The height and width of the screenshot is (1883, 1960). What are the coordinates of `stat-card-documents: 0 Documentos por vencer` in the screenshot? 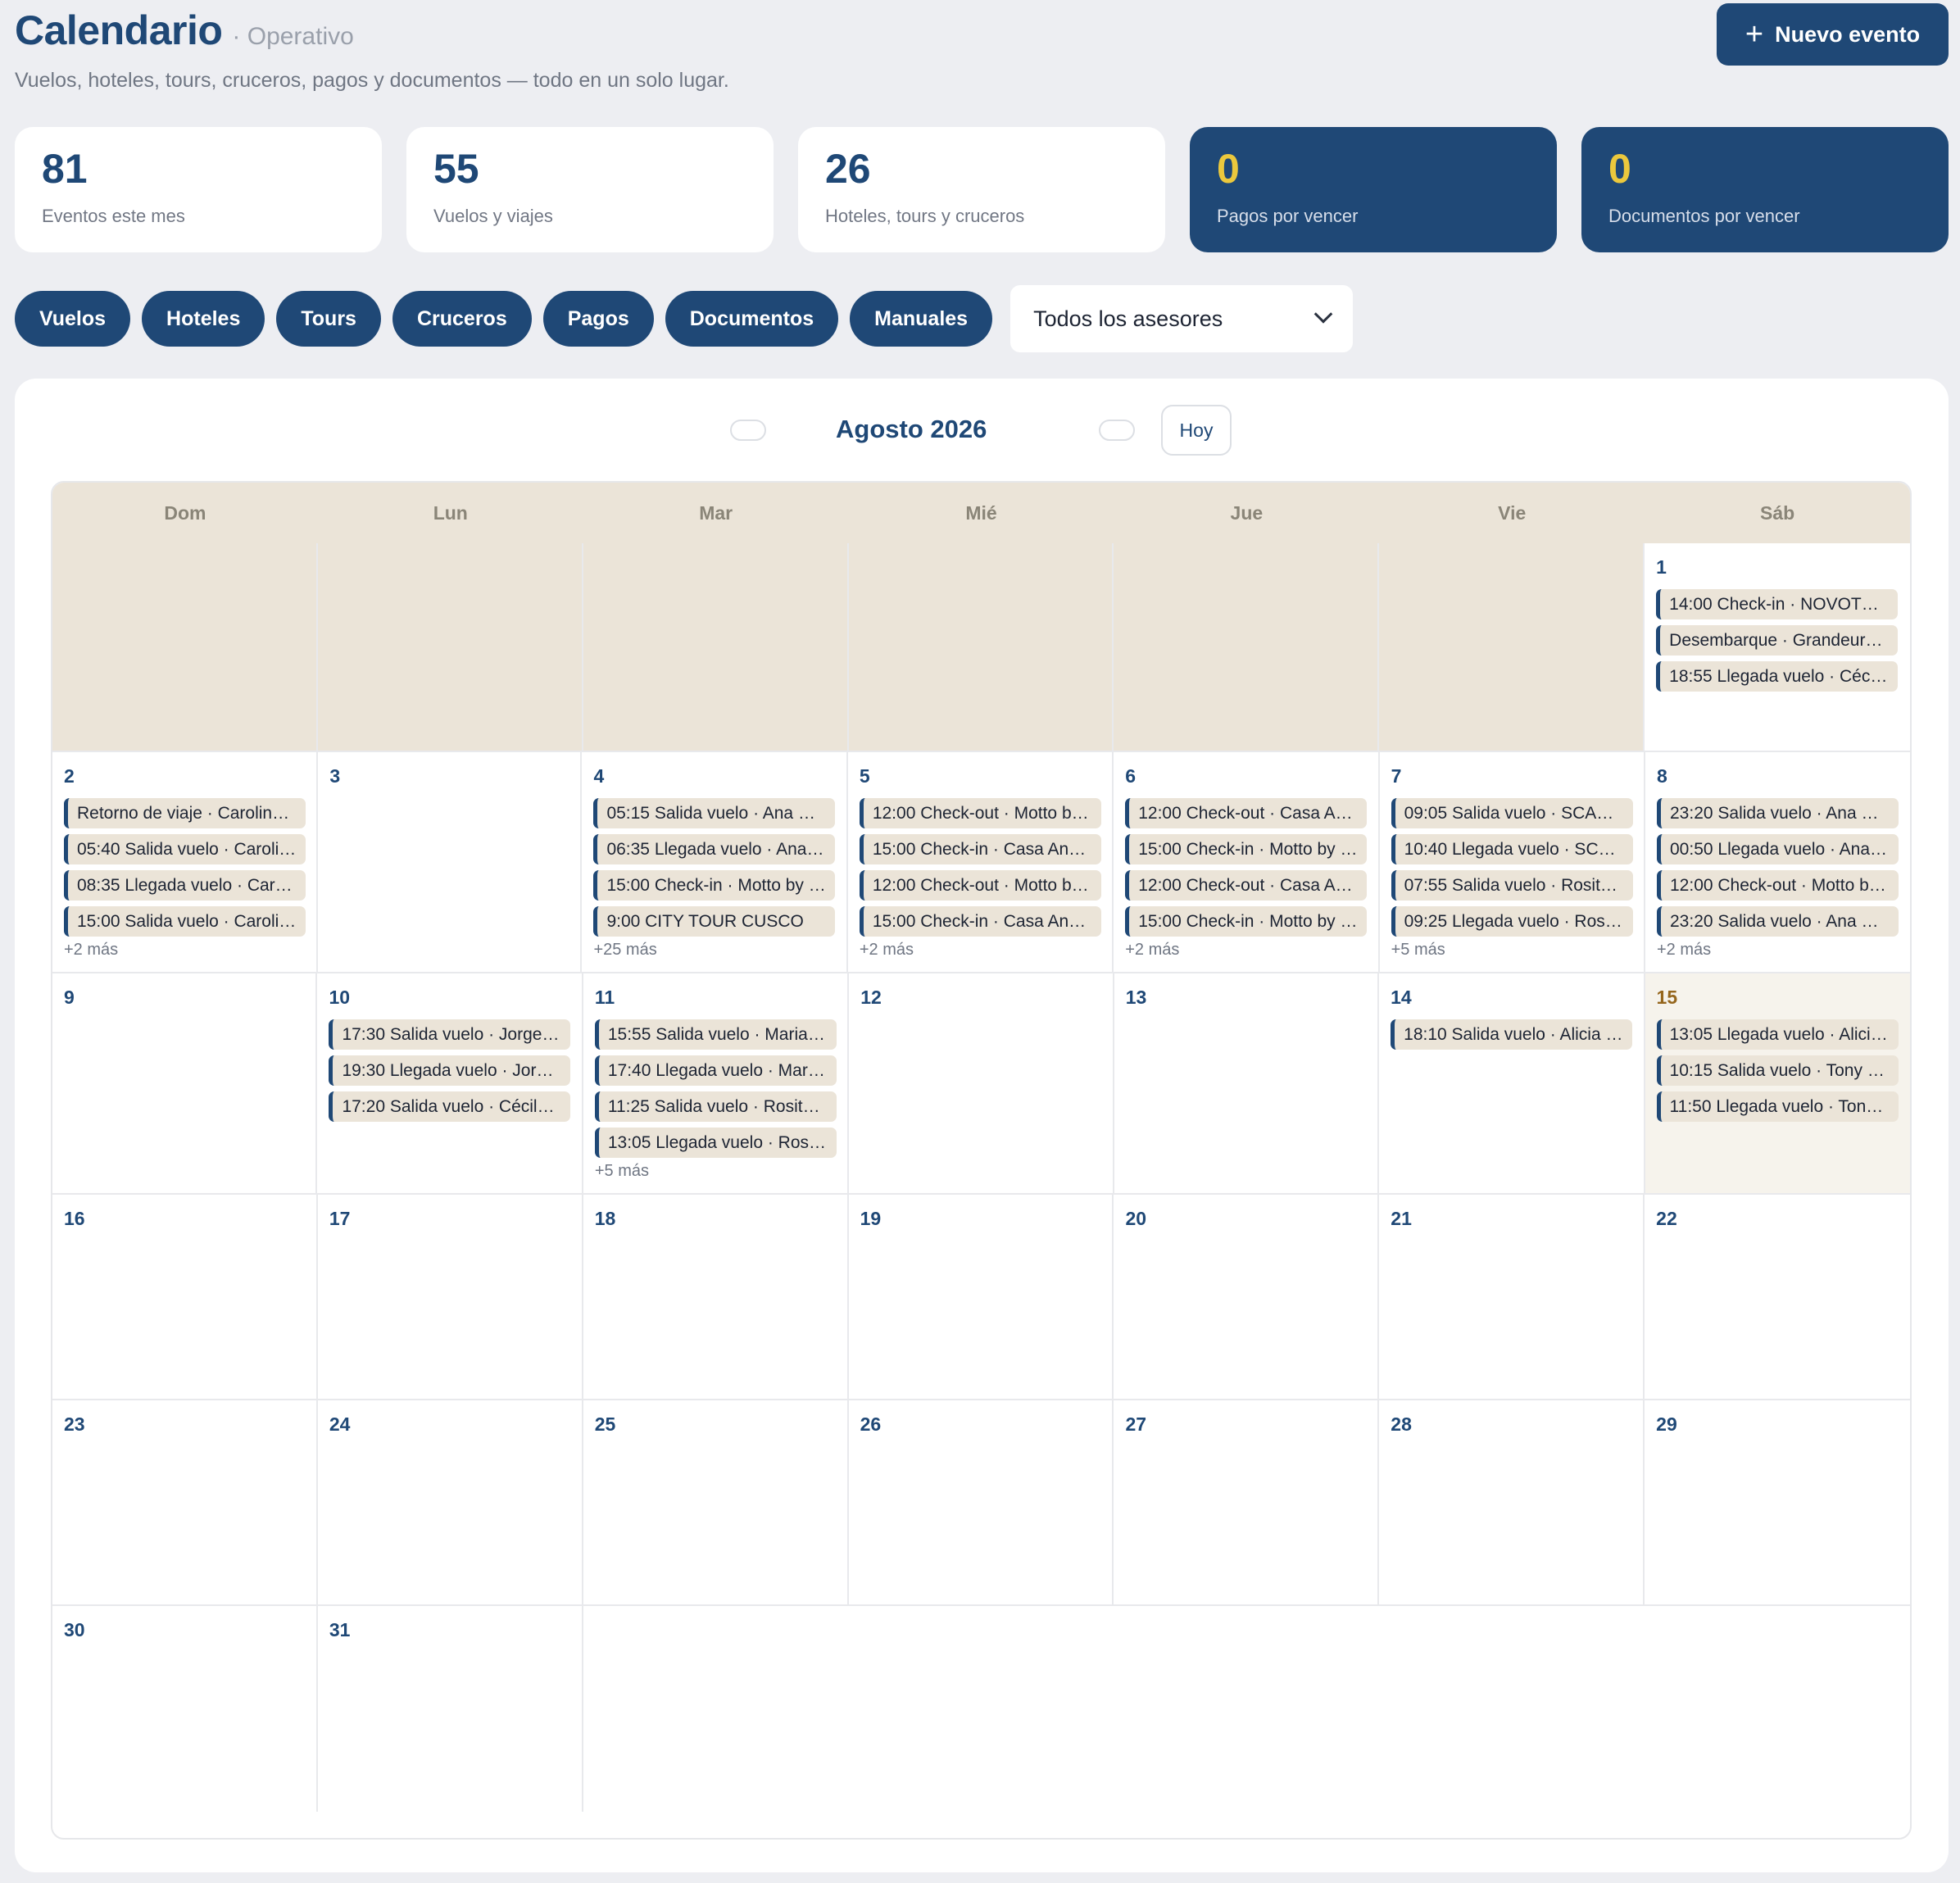 It's located at (1765, 189).